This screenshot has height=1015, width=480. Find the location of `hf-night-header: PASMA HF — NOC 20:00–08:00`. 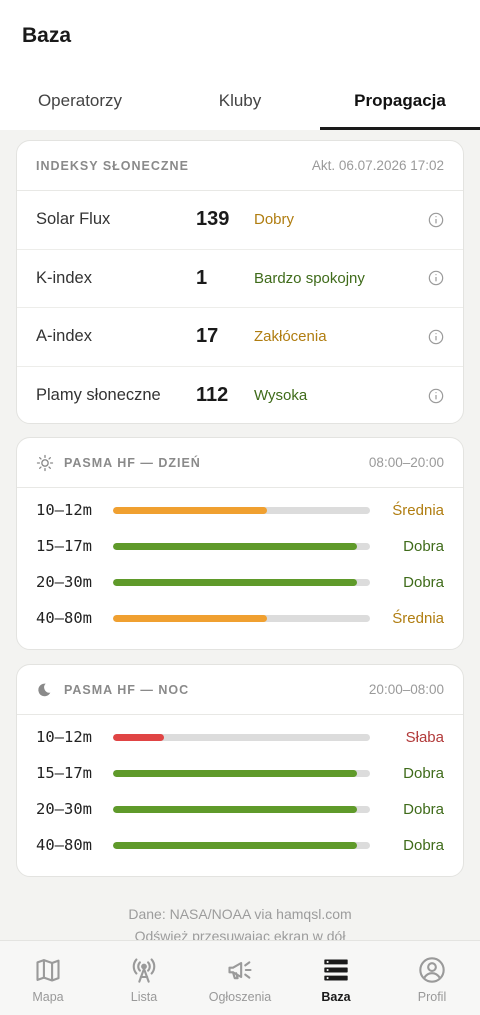

hf-night-header: PASMA HF — NOC 20:00–08:00 is located at coordinates (240, 690).